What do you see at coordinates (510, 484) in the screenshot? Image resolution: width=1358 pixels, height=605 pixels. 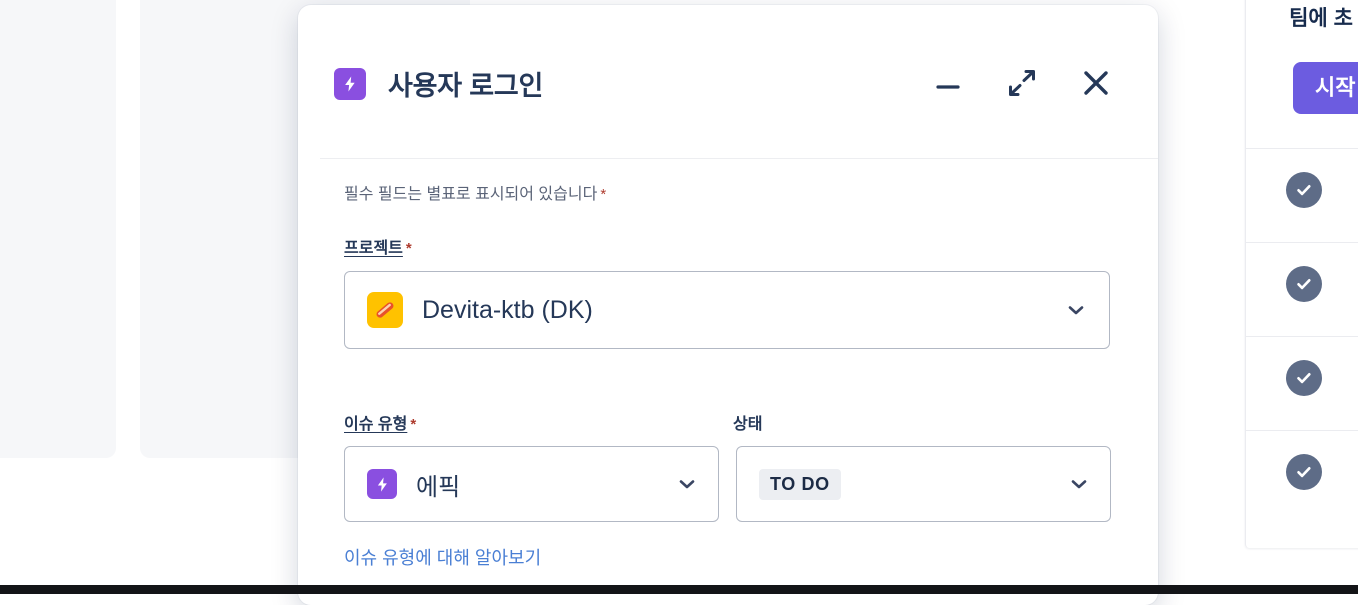 I see `issue-type-value-group: 에픽` at bounding box center [510, 484].